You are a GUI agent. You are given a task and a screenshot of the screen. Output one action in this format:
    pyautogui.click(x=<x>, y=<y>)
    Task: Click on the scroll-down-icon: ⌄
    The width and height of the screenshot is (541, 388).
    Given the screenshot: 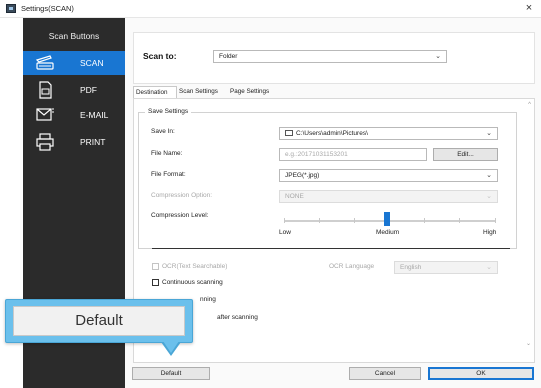 What is the action you would take?
    pyautogui.click(x=528, y=343)
    